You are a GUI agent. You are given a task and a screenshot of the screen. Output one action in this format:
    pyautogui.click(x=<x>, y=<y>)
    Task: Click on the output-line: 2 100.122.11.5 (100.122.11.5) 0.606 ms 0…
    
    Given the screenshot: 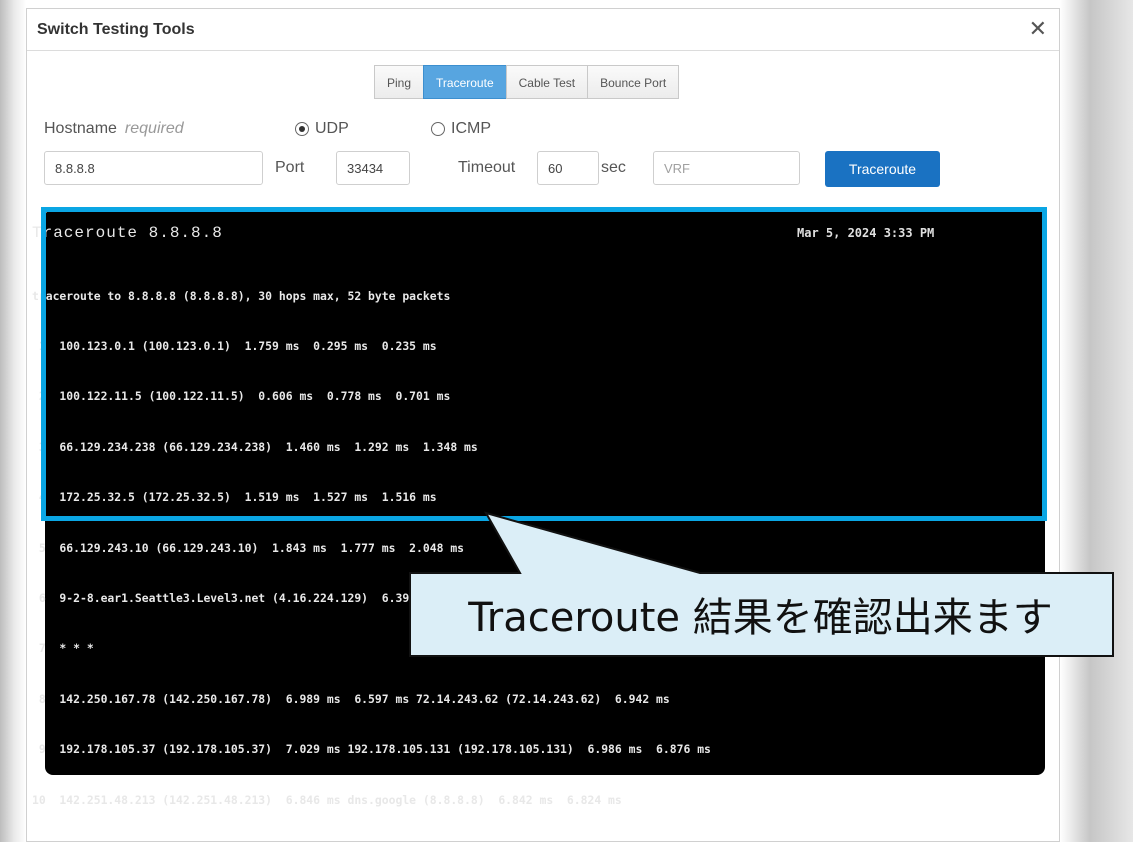 What is the action you would take?
    pyautogui.click(x=241, y=396)
    